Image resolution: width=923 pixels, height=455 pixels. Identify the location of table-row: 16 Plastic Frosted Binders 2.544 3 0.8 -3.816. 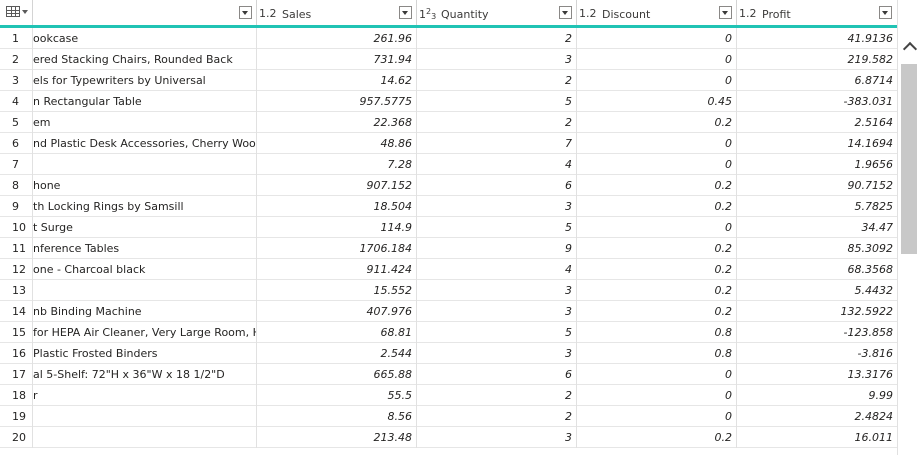
(448, 353).